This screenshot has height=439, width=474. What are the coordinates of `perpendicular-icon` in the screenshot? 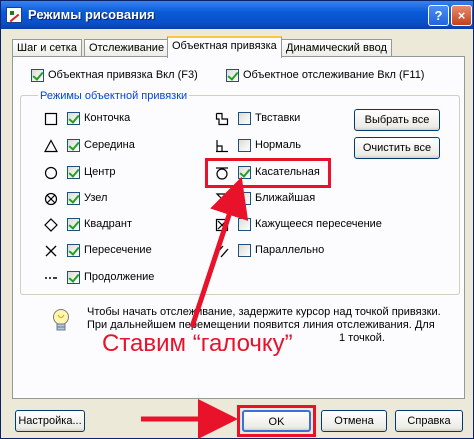 It's located at (222, 146).